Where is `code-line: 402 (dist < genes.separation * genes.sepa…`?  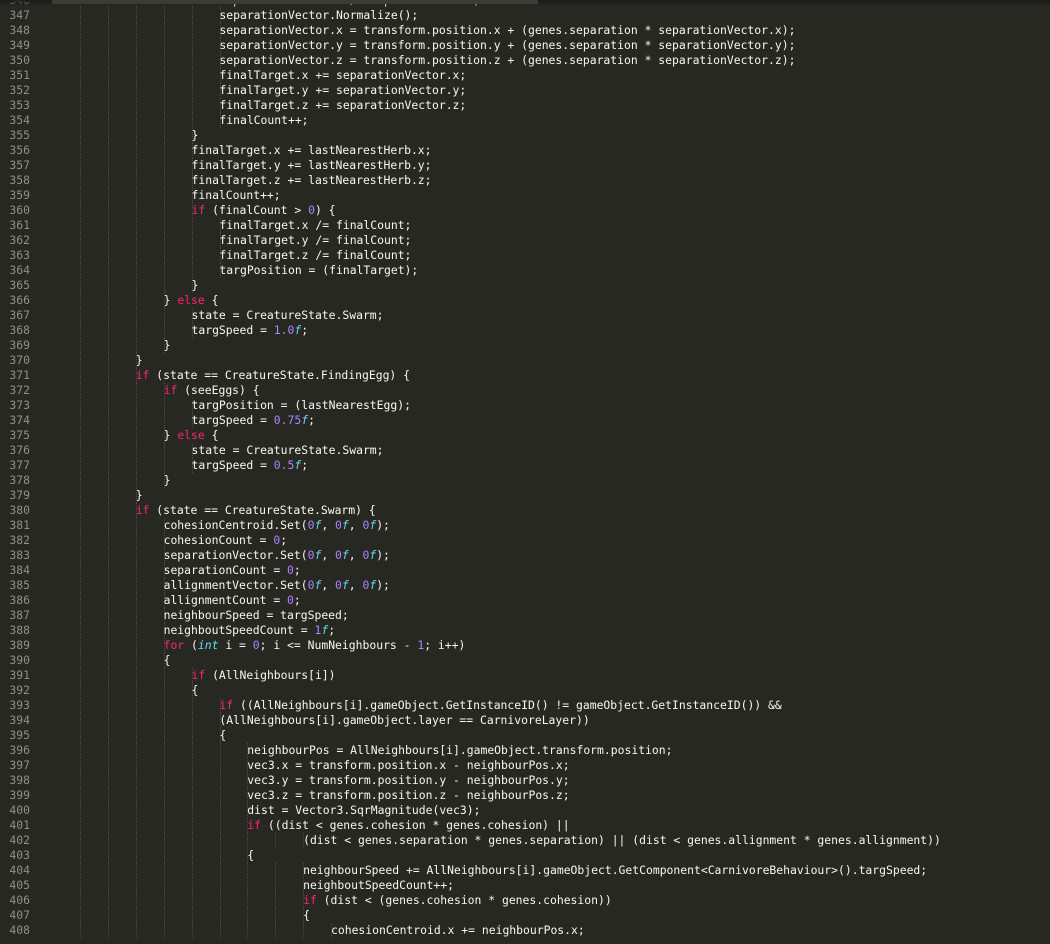
code-line: 402 (dist < genes.separation * genes.sepa… is located at coordinates (525, 840).